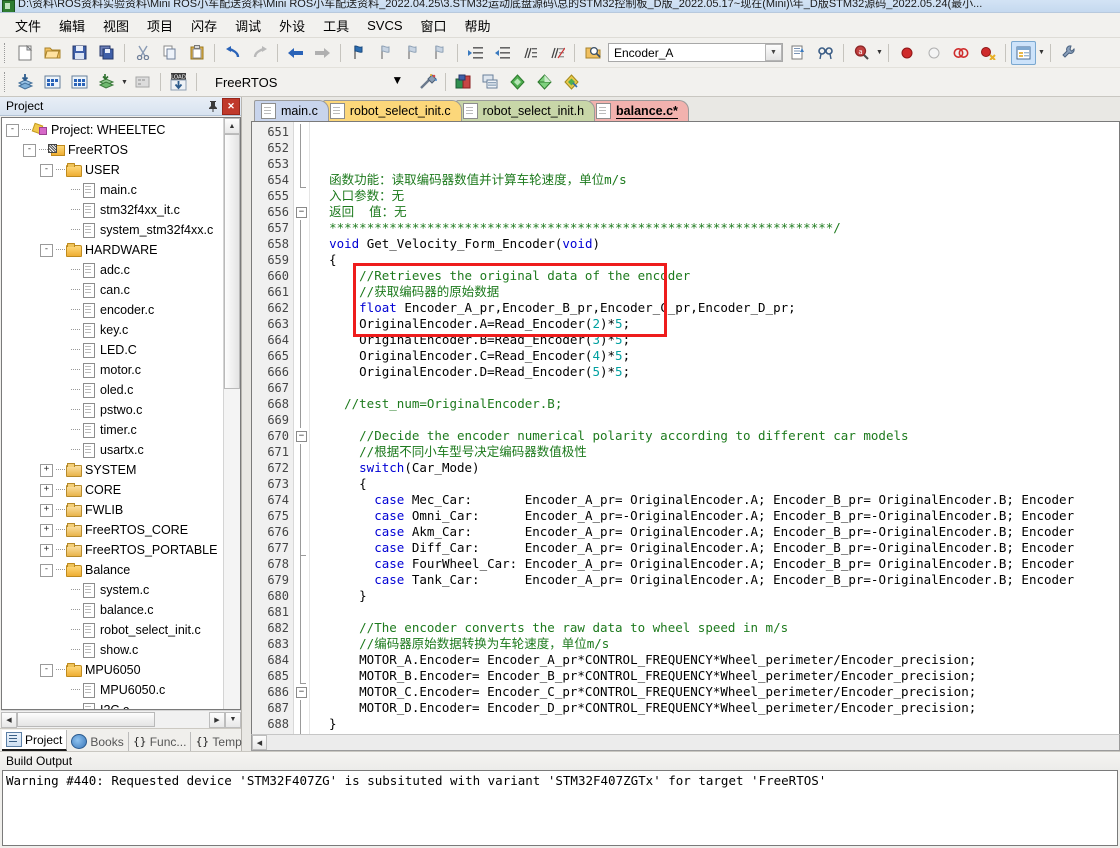  Describe the element at coordinates (79, 53) in the screenshot. I see `save-button` at that location.